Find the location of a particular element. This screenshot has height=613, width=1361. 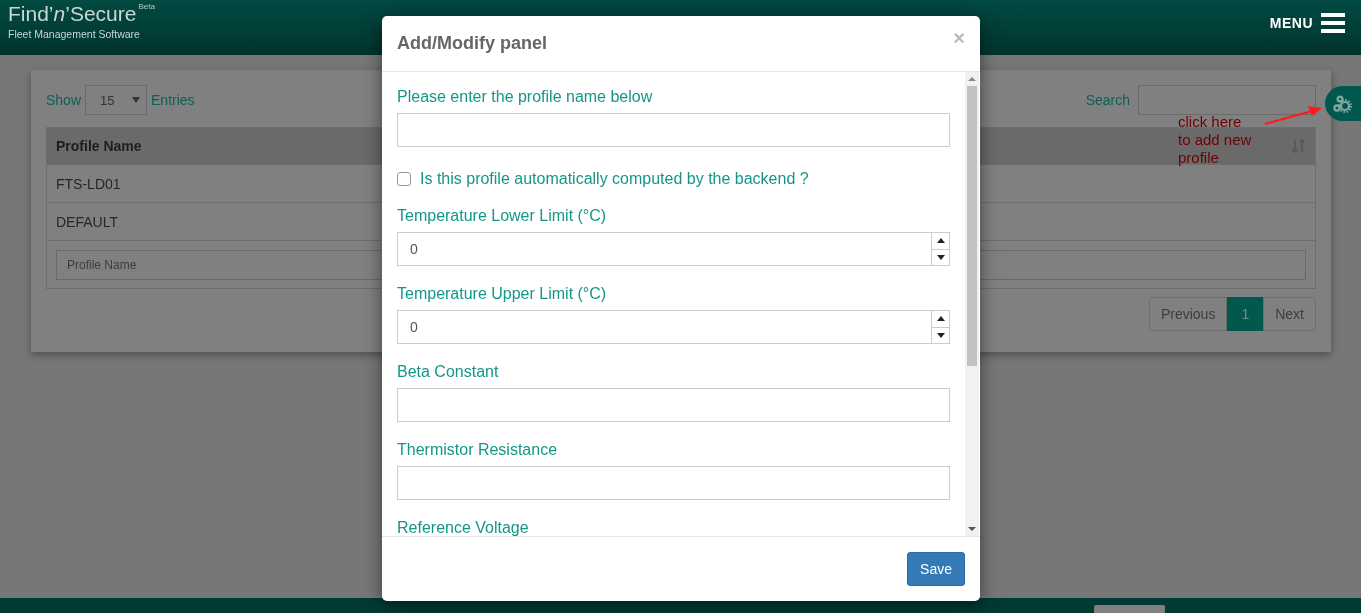

field-label: Beta Constant is located at coordinates (448, 372).